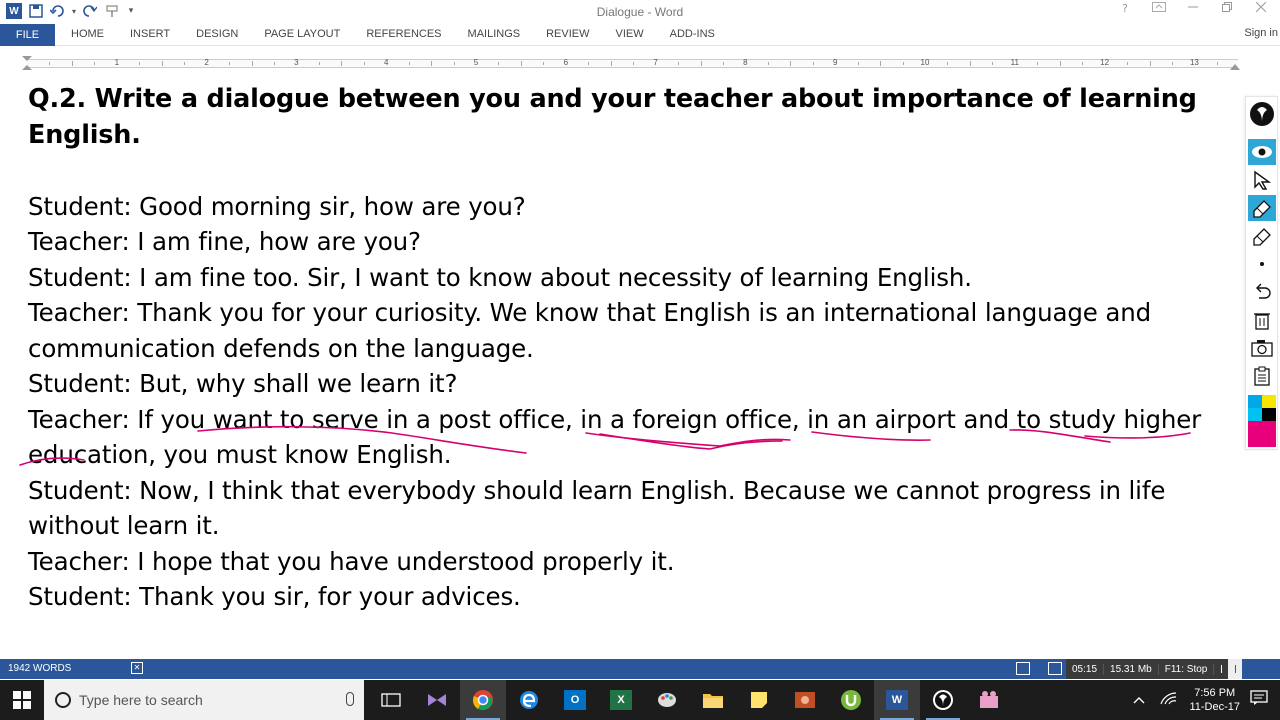 The image size is (1280, 720). I want to click on media-app-icon, so click(805, 700).